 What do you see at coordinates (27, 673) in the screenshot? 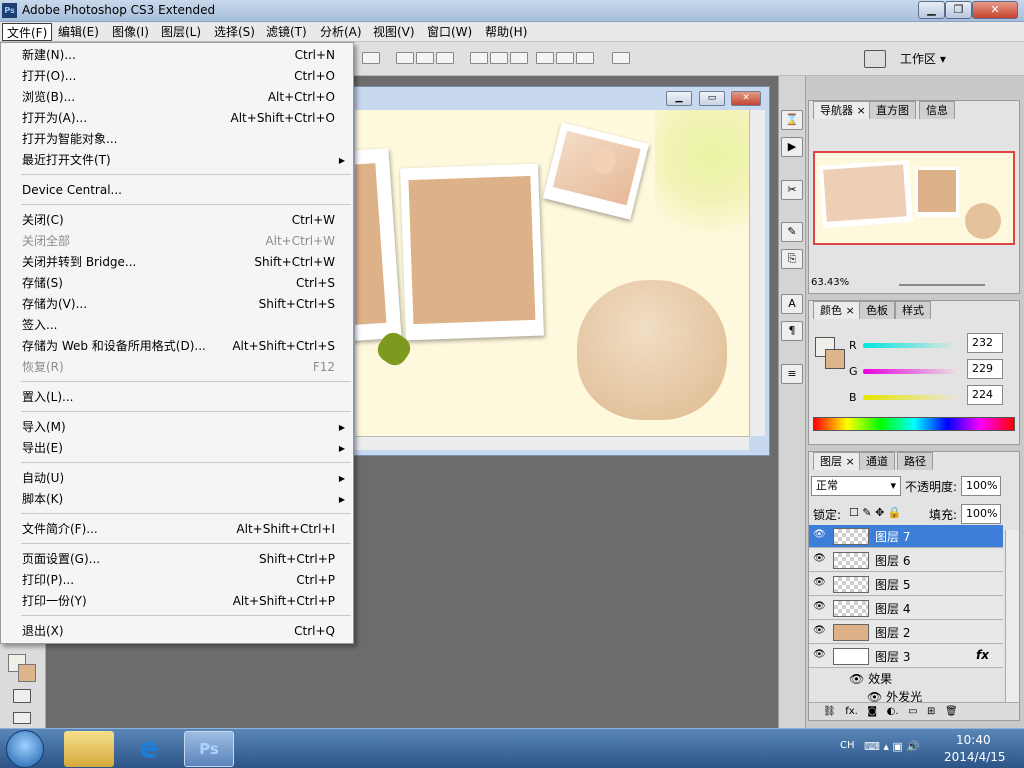
I see `background-color-swatch` at bounding box center [27, 673].